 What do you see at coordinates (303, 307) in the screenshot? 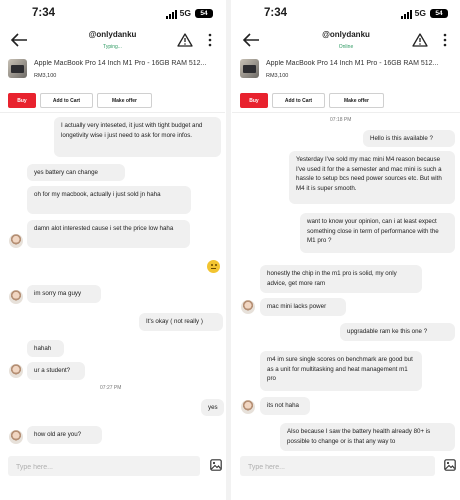
I see `message-incoming: mac mini lacks power` at bounding box center [303, 307].